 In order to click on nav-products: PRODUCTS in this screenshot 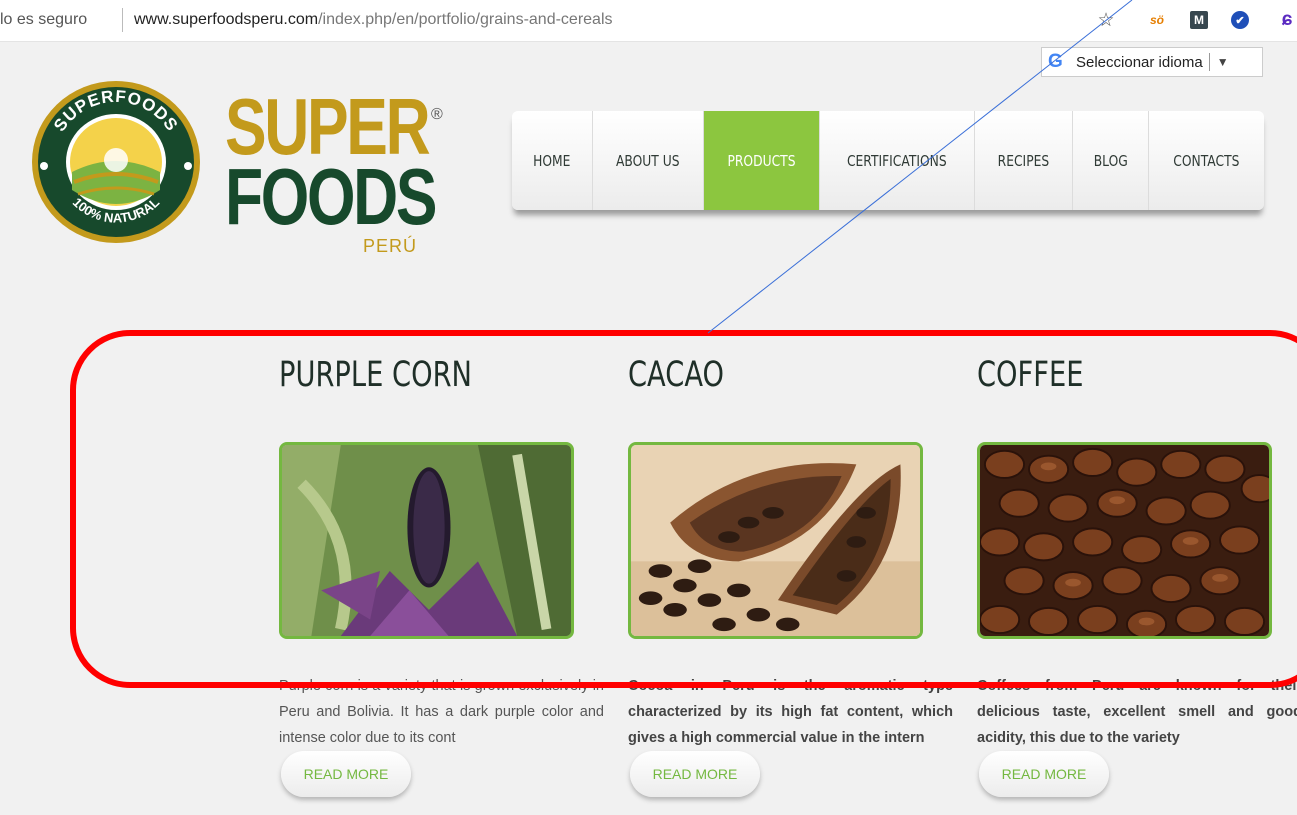, I will do `click(762, 160)`.